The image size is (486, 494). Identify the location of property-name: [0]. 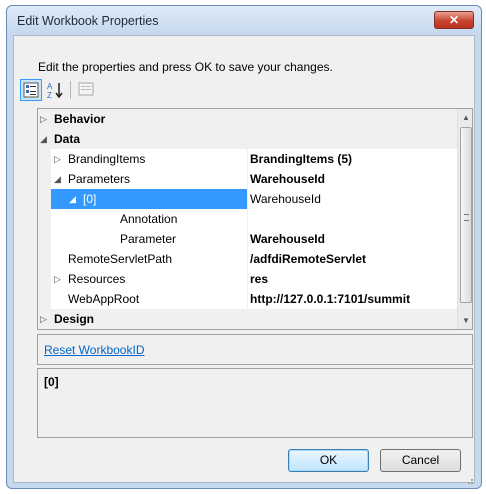
(90, 199).